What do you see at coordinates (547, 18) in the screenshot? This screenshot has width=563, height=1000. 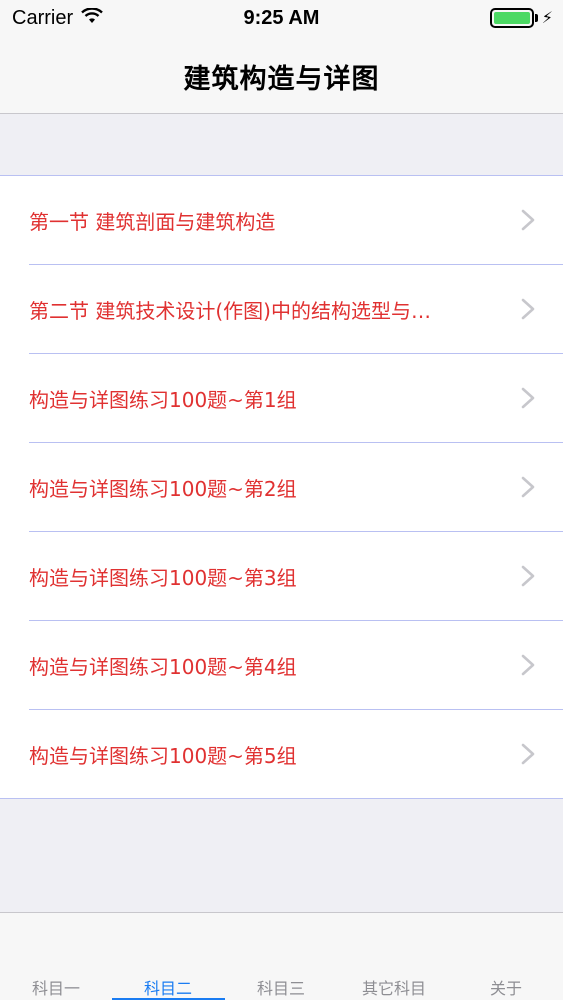 I see `charging-bolt-icon: ⚡` at bounding box center [547, 18].